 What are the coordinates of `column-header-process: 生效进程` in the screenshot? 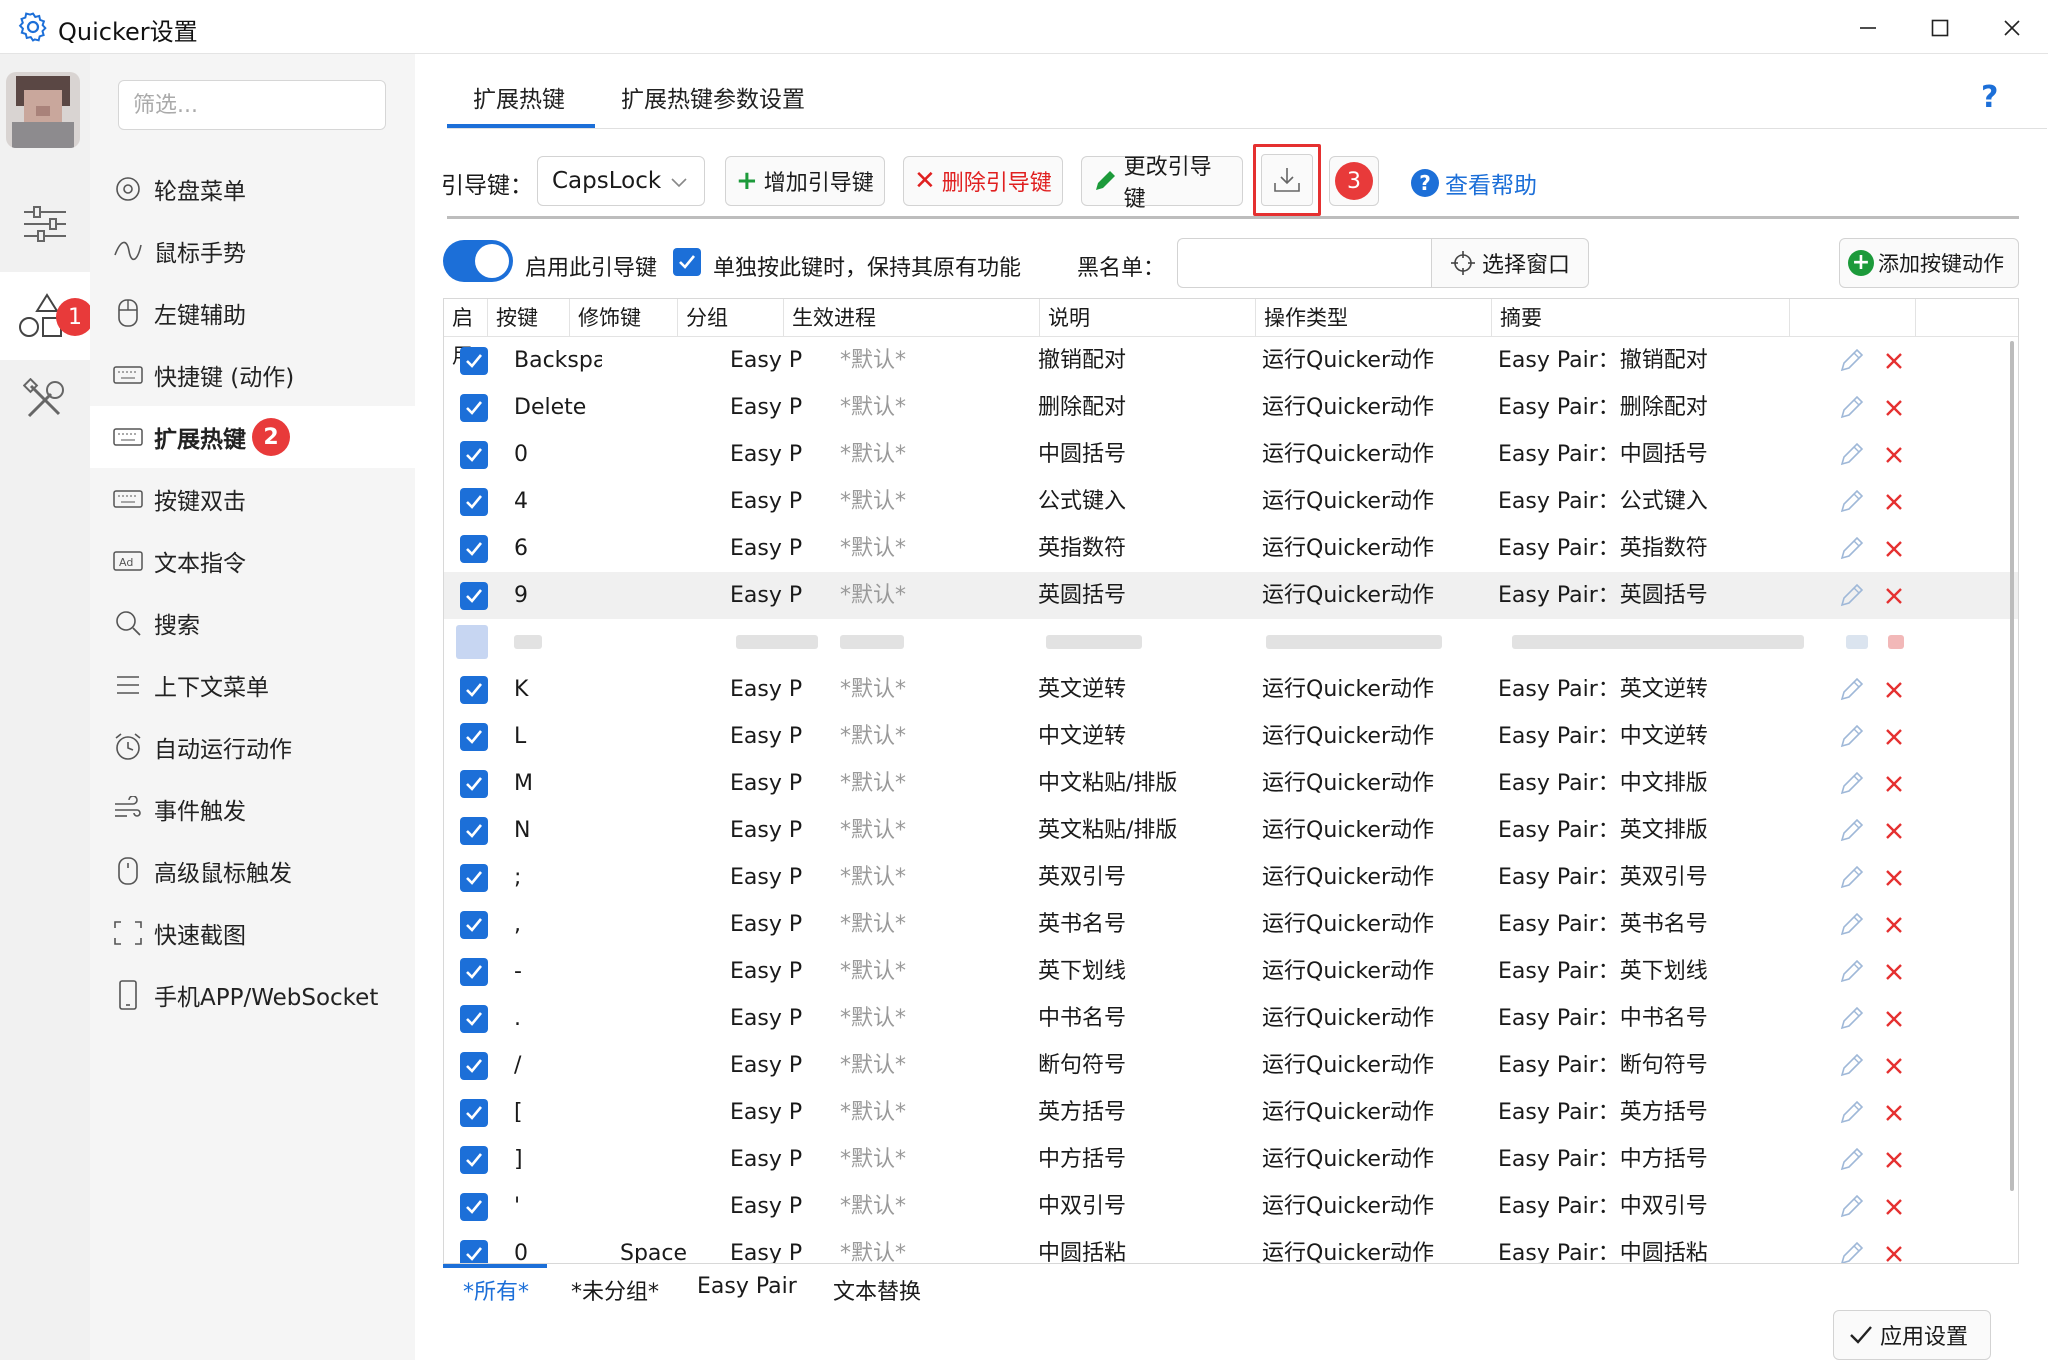 It's located at (912, 318).